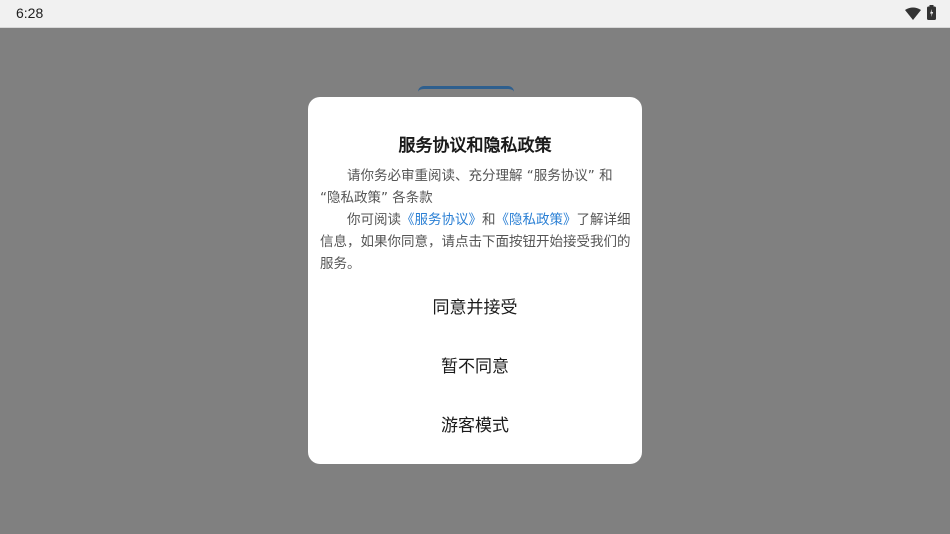  Describe the element at coordinates (475, 308) in the screenshot. I see `agree-button: 同意并接受` at that location.